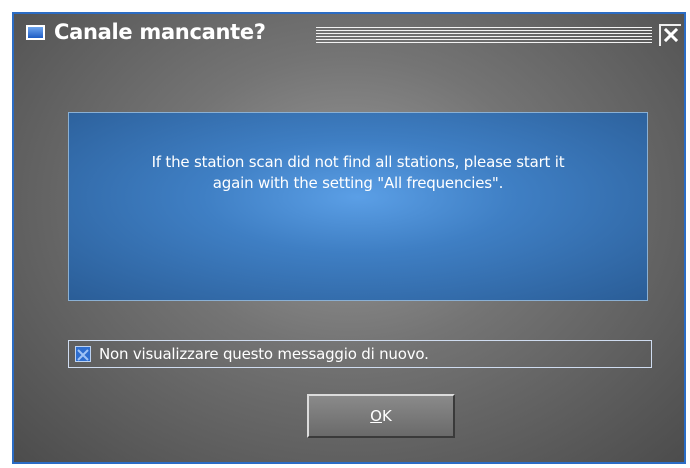 The width and height of the screenshot is (690, 468). Describe the element at coordinates (35, 32) in the screenshot. I see `window-icon` at that location.